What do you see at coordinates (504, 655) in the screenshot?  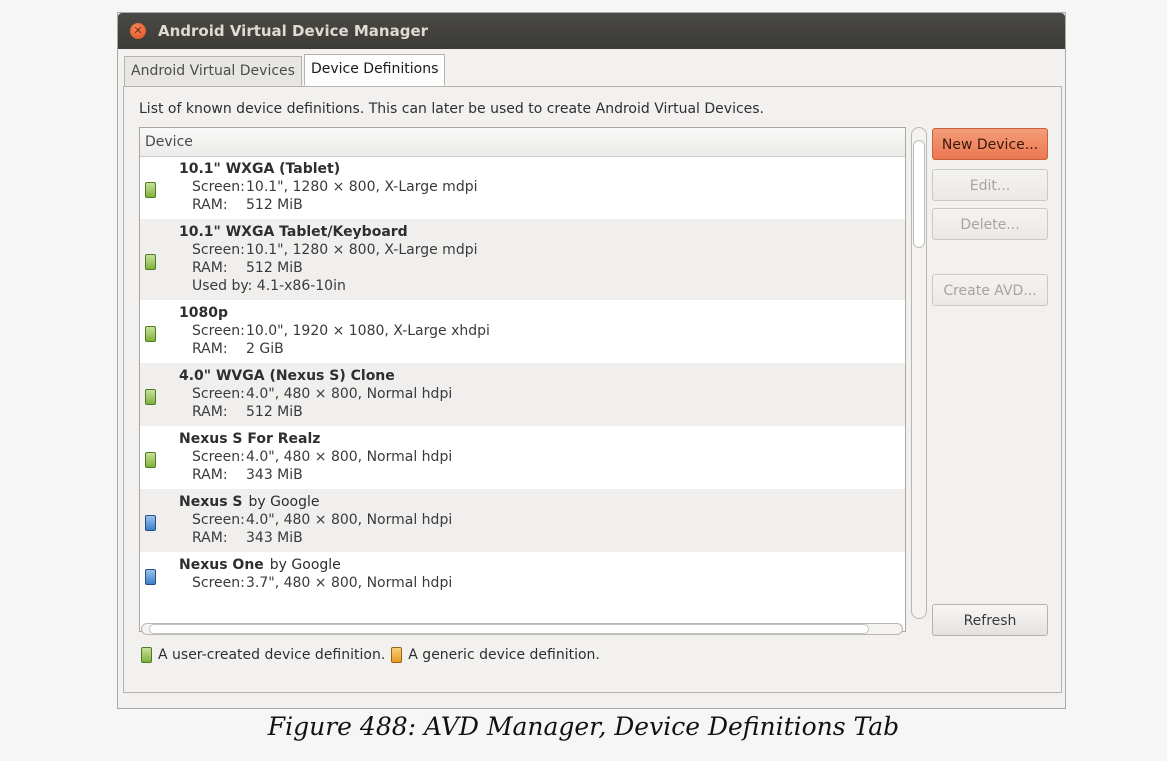 I see `legend-generic-text: A generic device definition.` at bounding box center [504, 655].